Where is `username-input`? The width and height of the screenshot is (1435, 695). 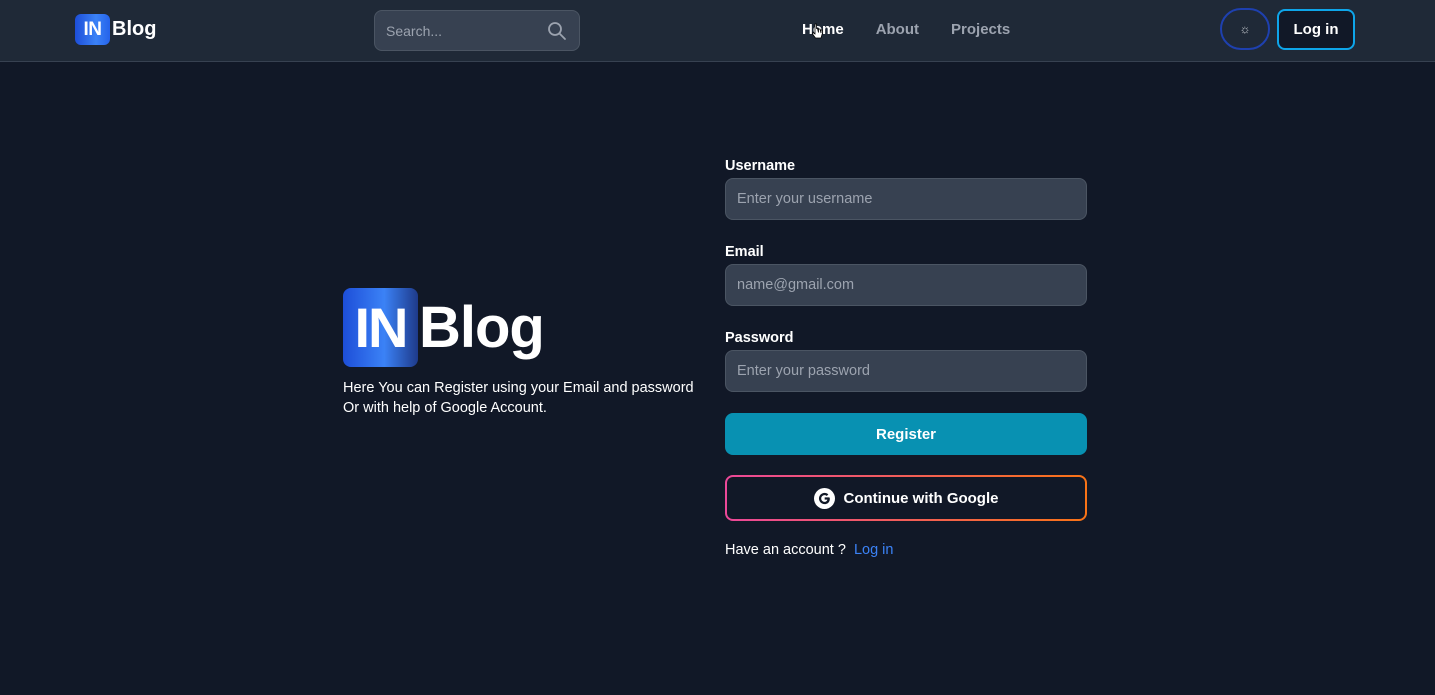 username-input is located at coordinates (906, 199).